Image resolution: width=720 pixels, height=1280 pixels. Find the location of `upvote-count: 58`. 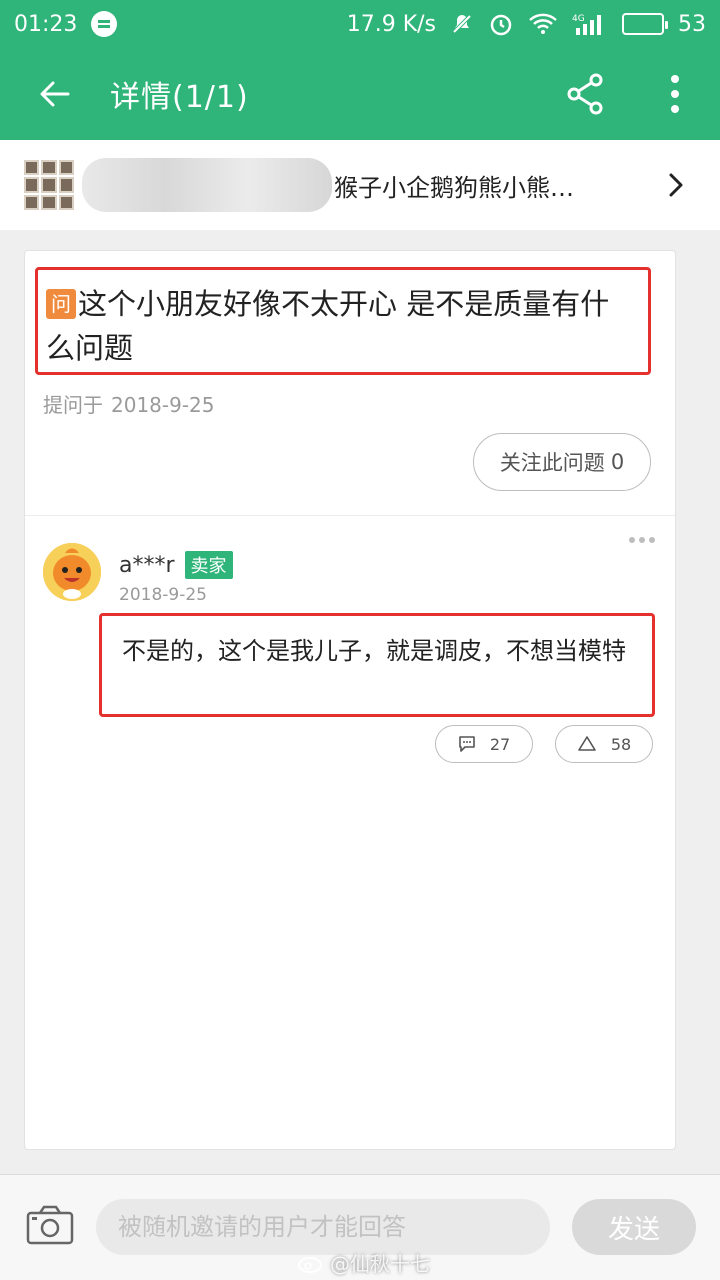

upvote-count: 58 is located at coordinates (621, 744).